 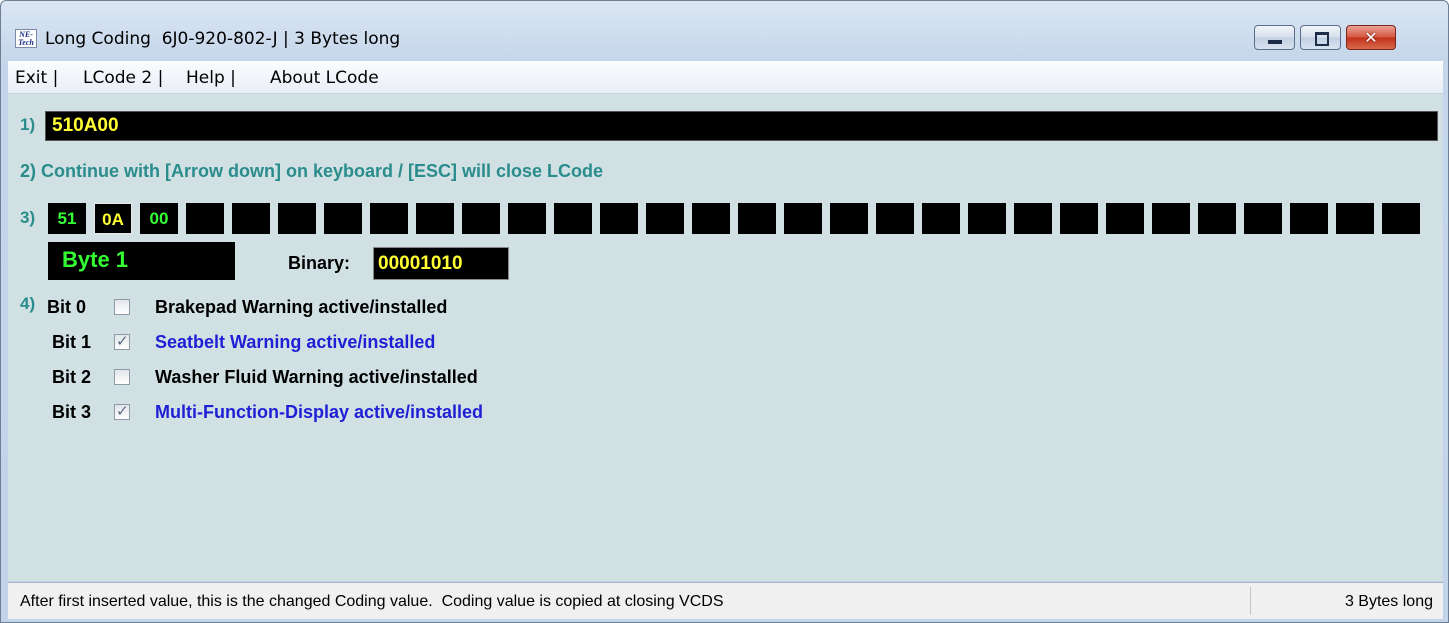 I want to click on bit-label-1: Bit 1, so click(x=72, y=342).